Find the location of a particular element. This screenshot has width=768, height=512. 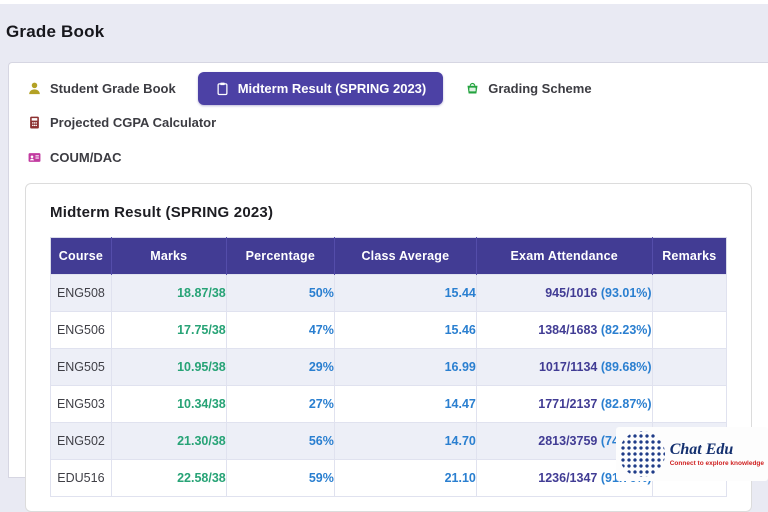

calculator-icon is located at coordinates (34, 122).